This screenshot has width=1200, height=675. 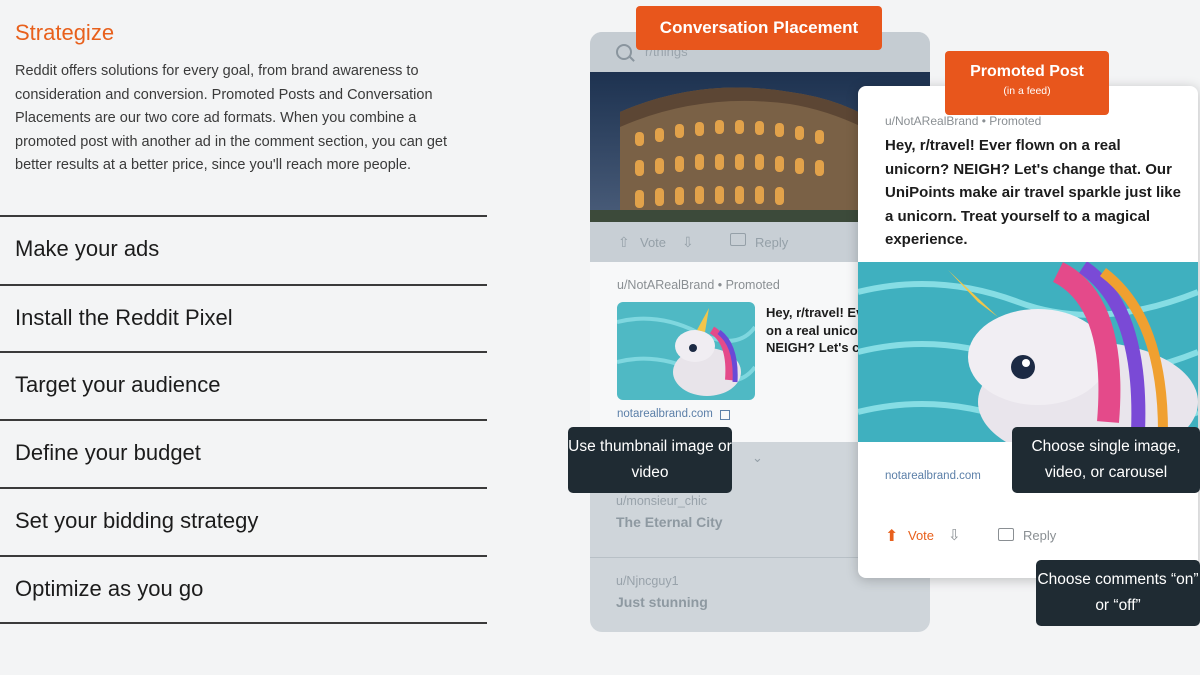 What do you see at coordinates (118, 384) in the screenshot?
I see `step-label: Target your audience` at bounding box center [118, 384].